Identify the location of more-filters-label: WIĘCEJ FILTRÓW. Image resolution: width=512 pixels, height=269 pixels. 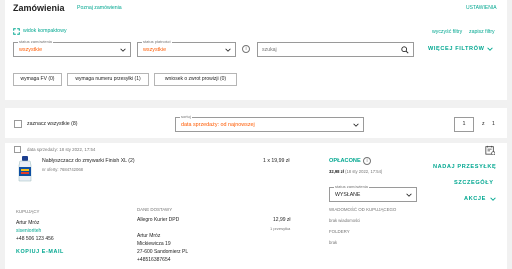
(456, 49).